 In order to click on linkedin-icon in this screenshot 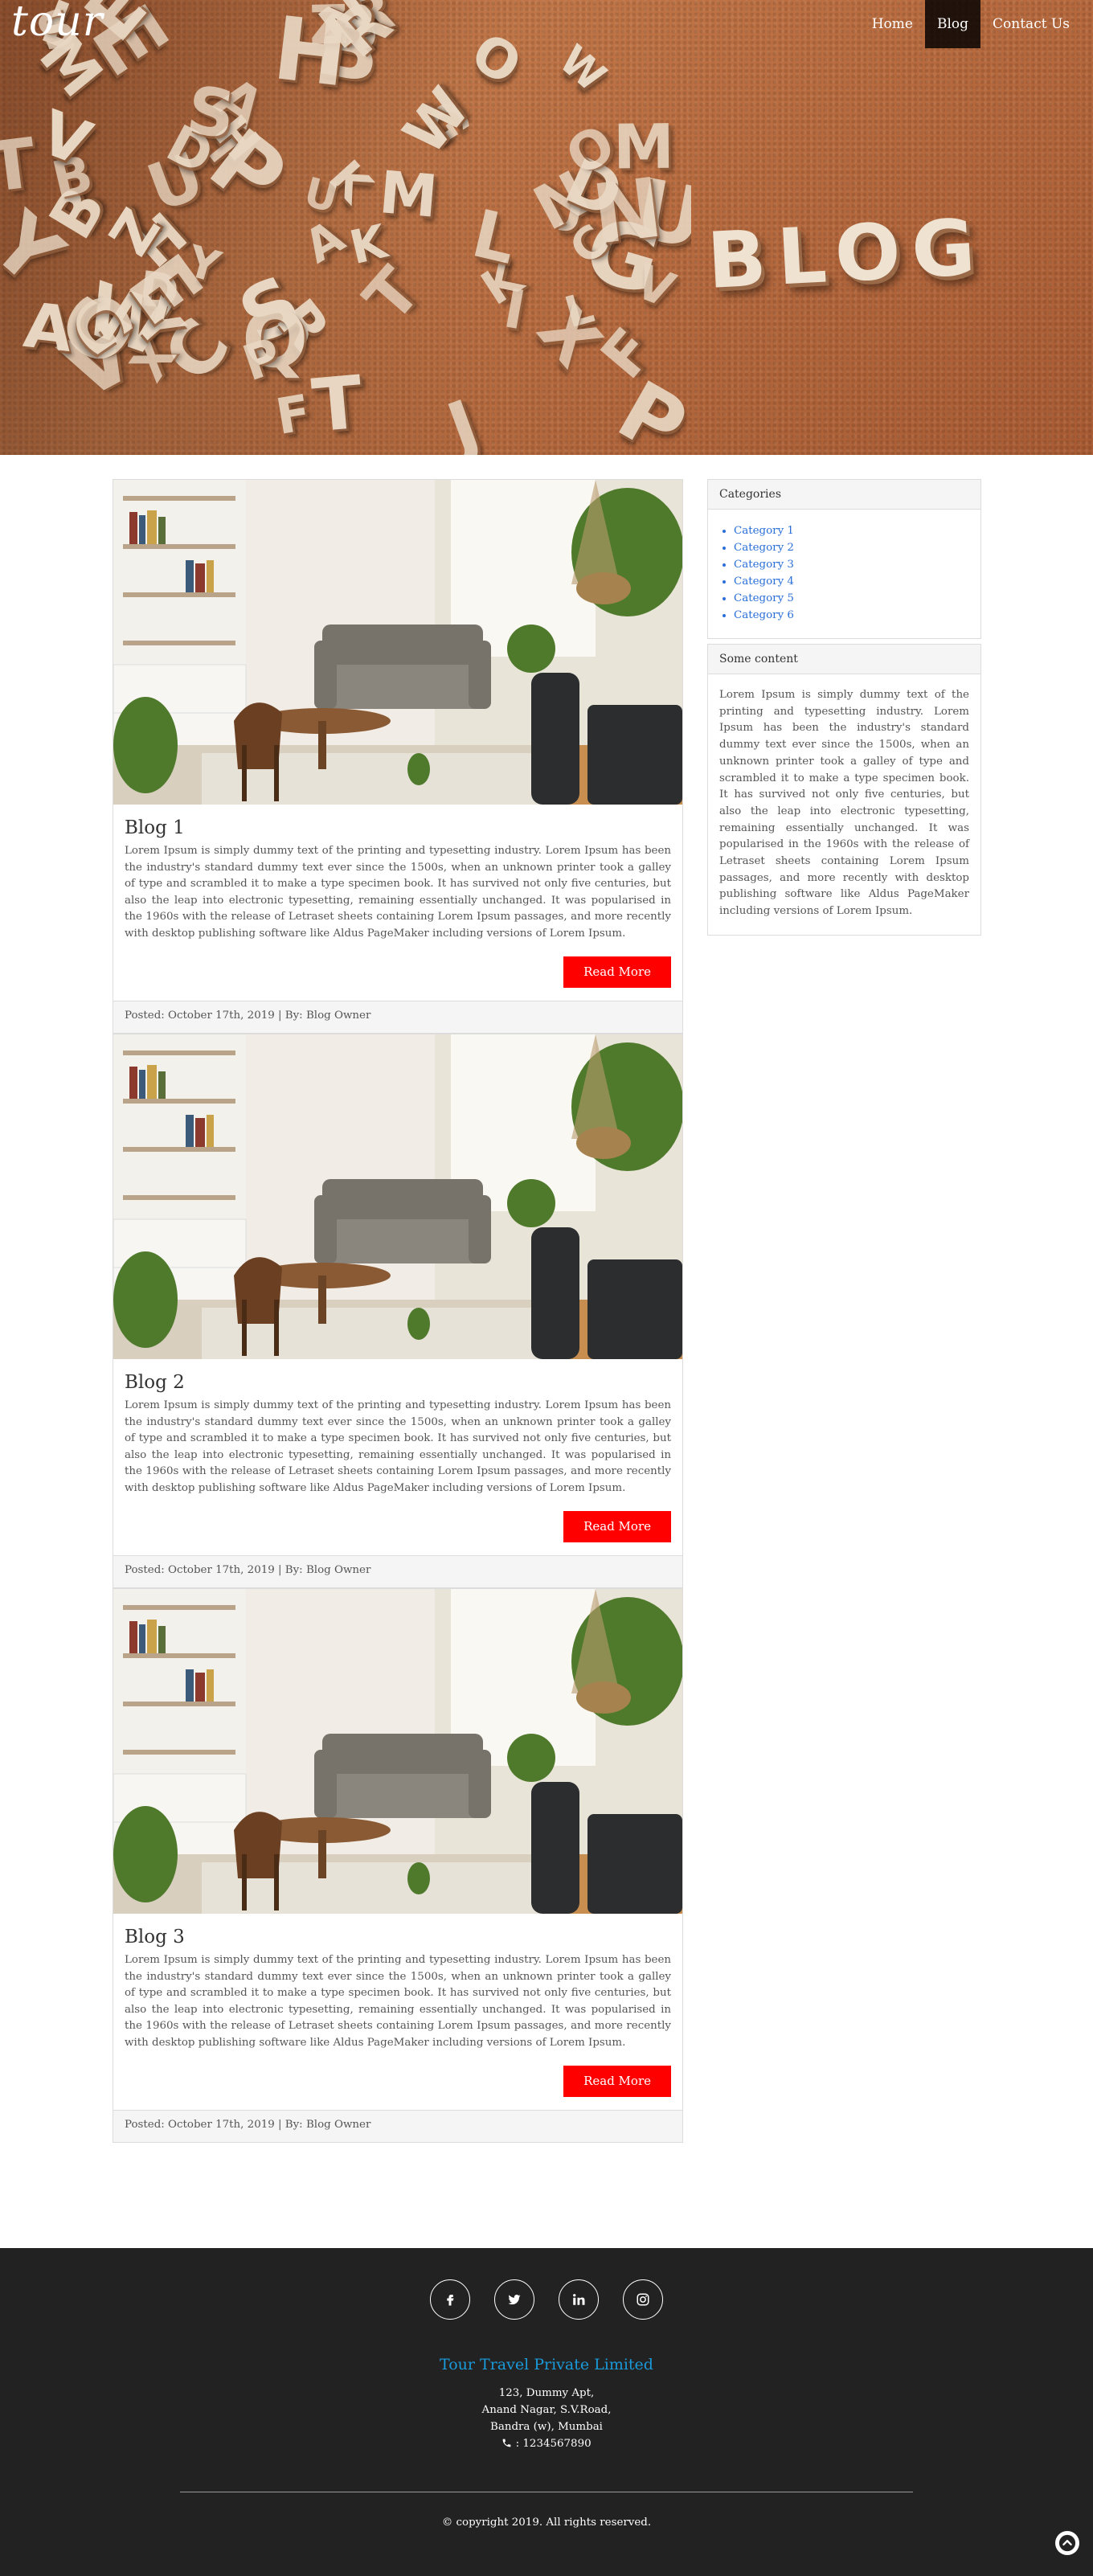, I will do `click(579, 2299)`.